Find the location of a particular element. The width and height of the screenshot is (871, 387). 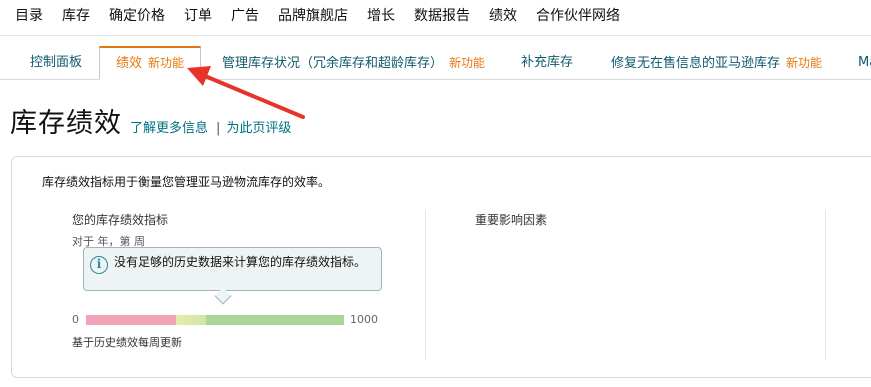

tab-label: Ma is located at coordinates (864, 62).